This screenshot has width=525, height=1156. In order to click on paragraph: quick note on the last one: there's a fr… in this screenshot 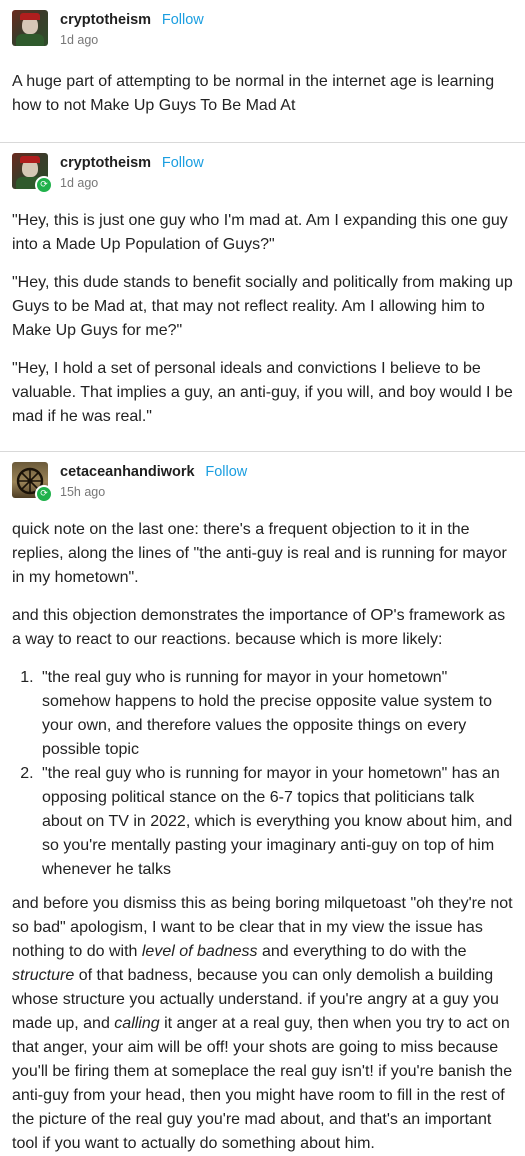, I will do `click(259, 553)`.